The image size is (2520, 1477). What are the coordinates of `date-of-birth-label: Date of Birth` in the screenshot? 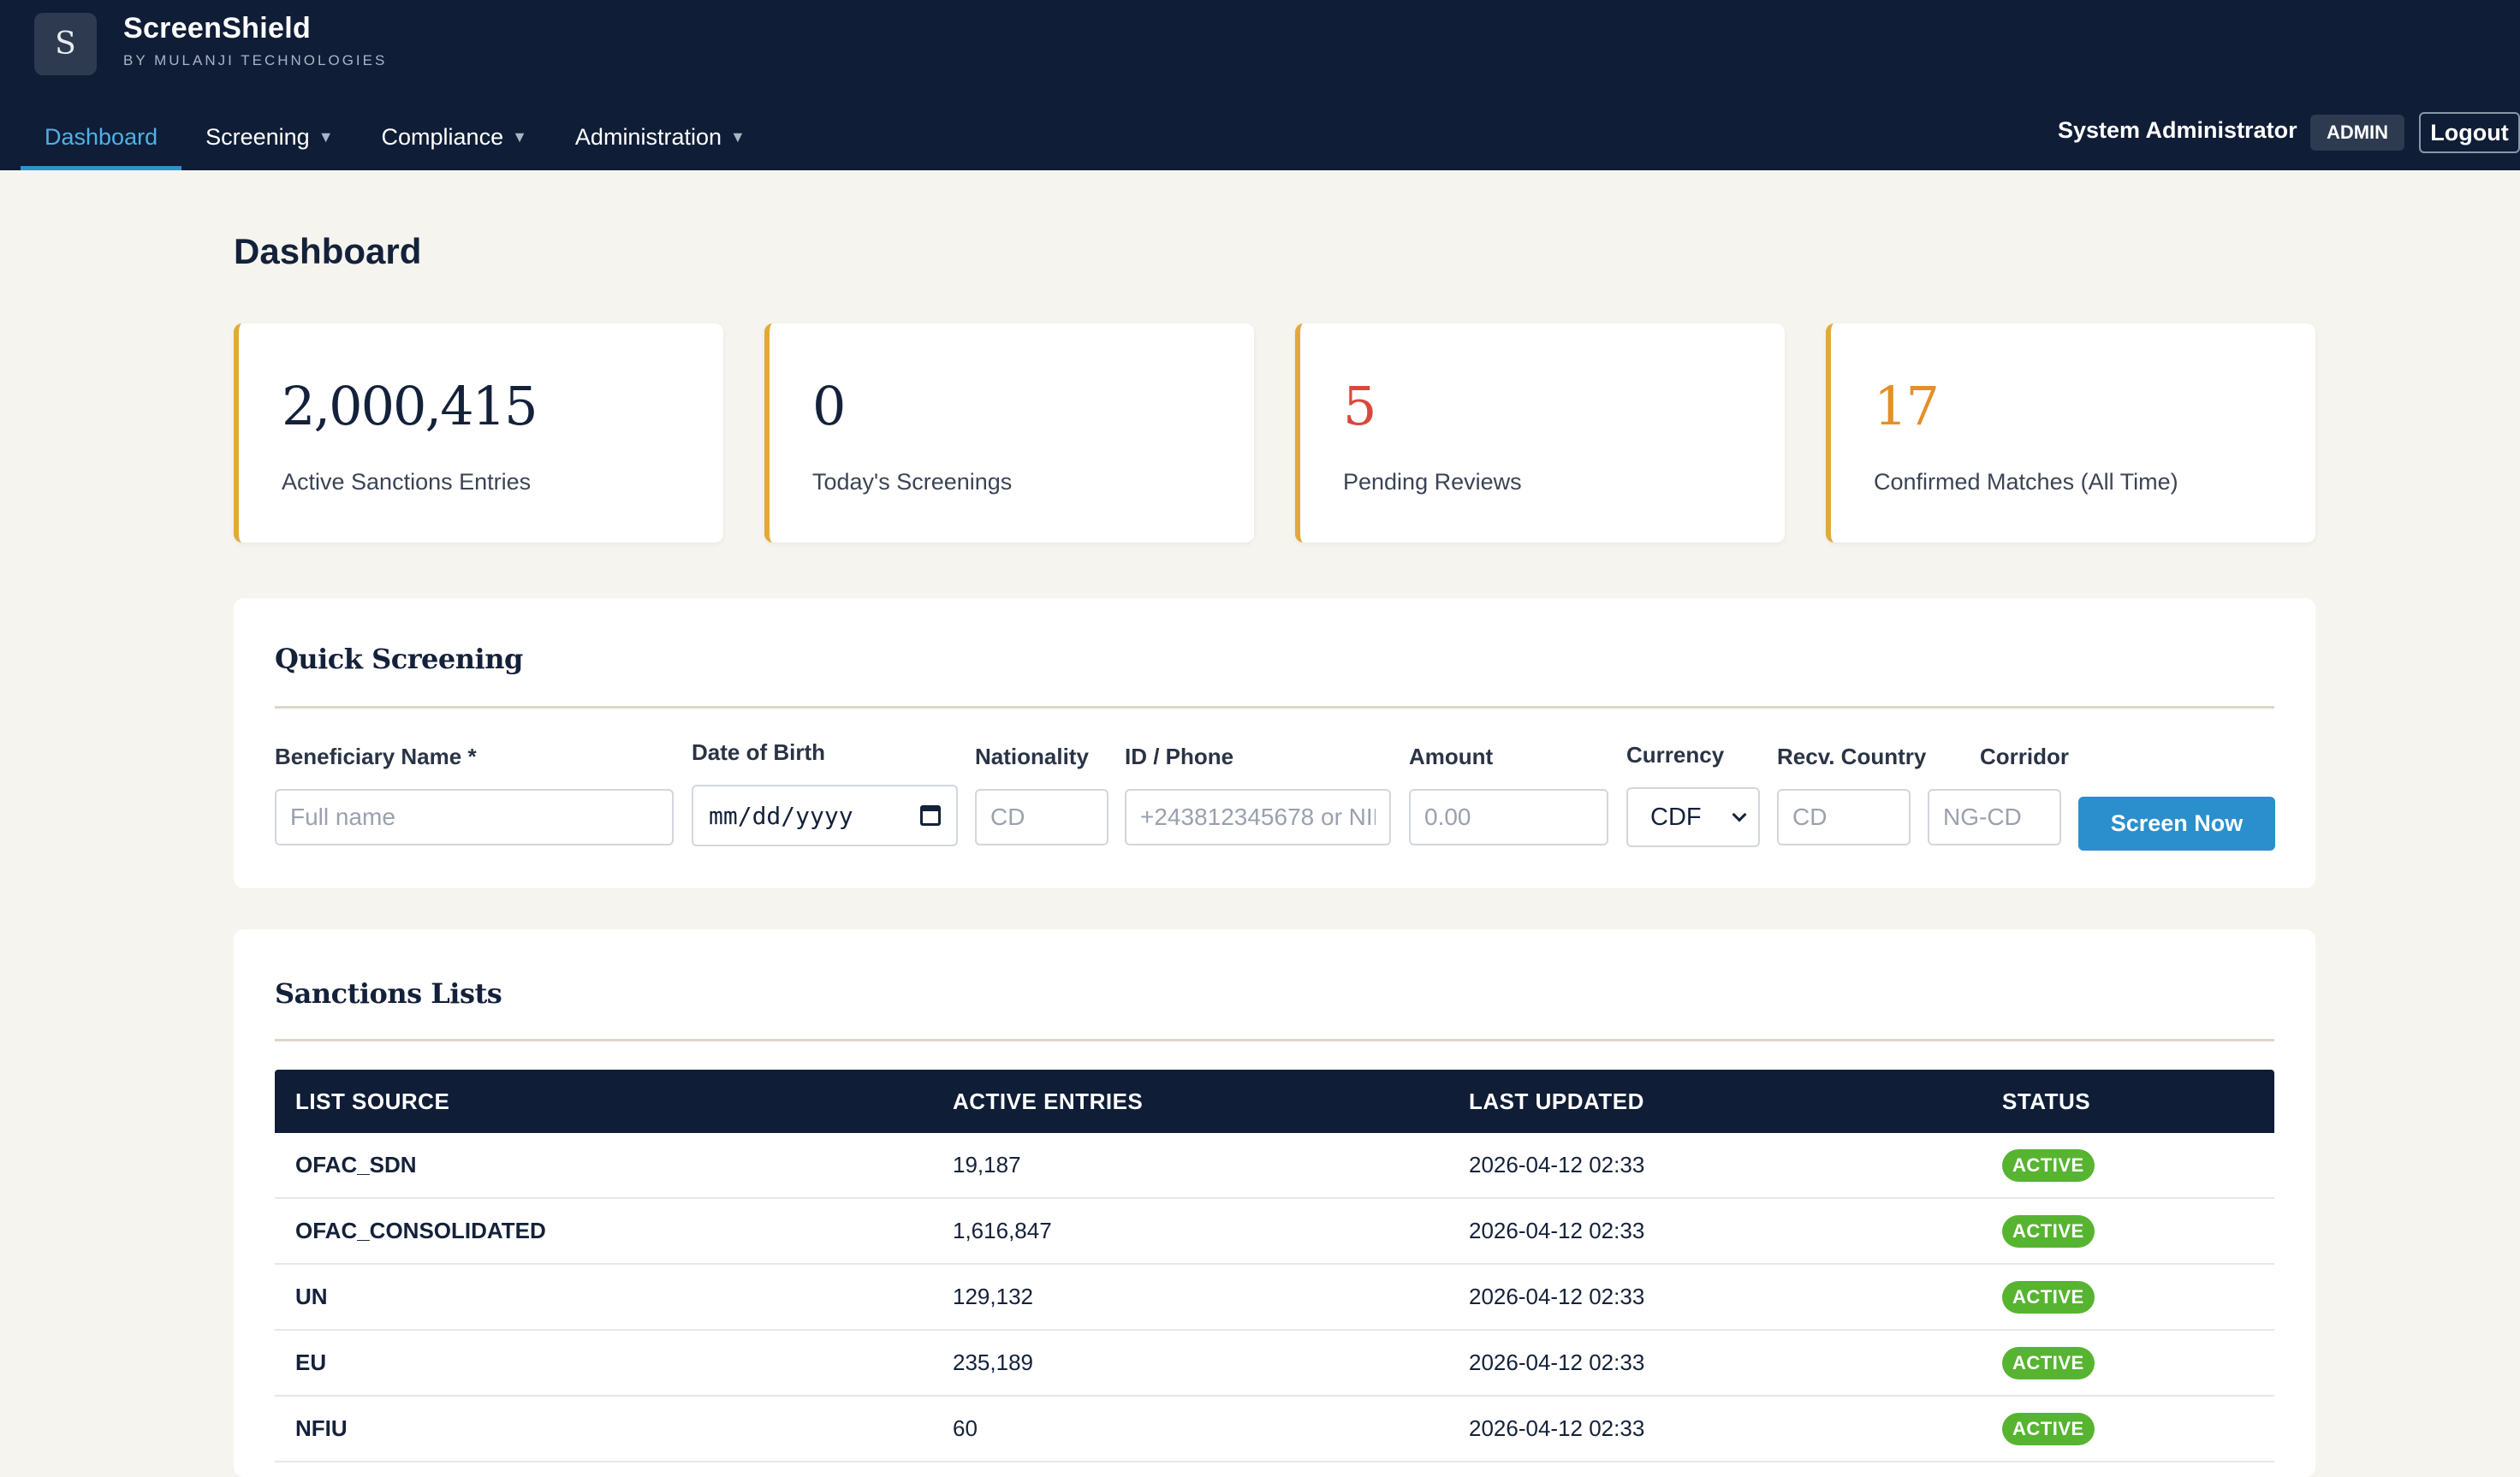 It's located at (758, 752).